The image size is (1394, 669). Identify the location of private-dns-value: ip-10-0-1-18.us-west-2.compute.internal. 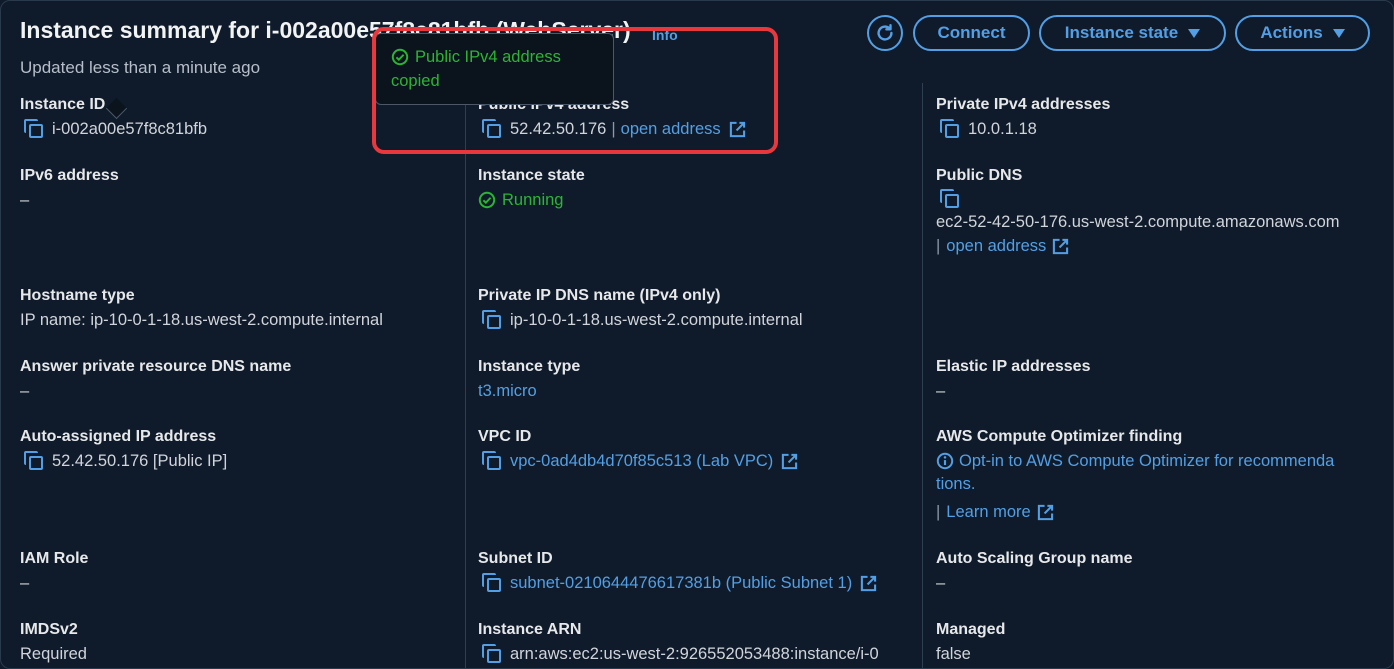
(656, 320).